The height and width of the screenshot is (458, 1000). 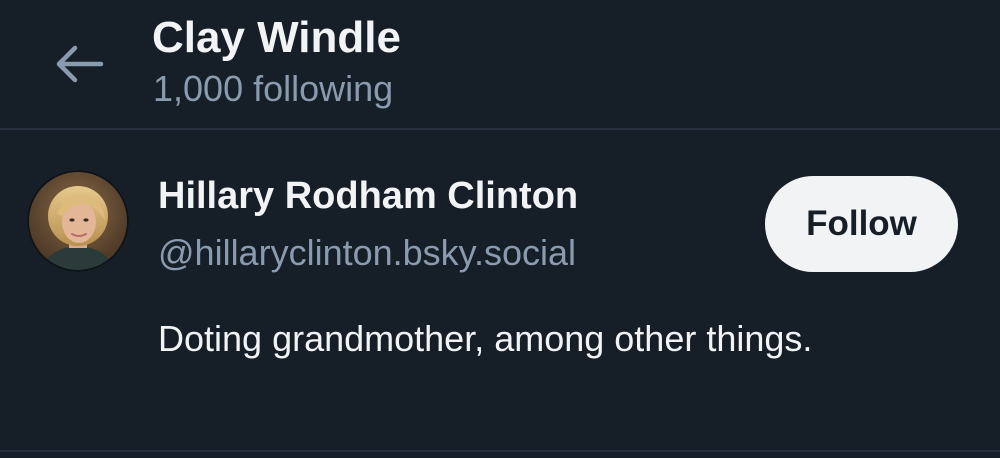 I want to click on user-handle: @hillaryclinton.bsky.social, so click(x=367, y=252).